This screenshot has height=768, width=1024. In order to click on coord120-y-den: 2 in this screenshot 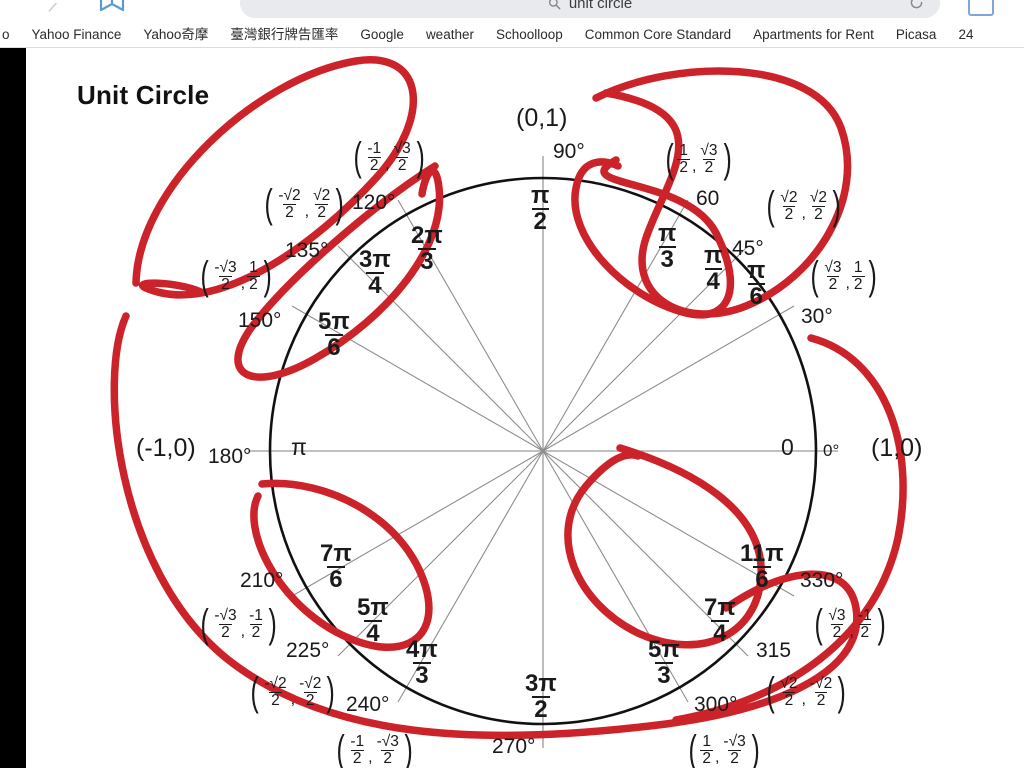, I will do `click(402, 165)`.